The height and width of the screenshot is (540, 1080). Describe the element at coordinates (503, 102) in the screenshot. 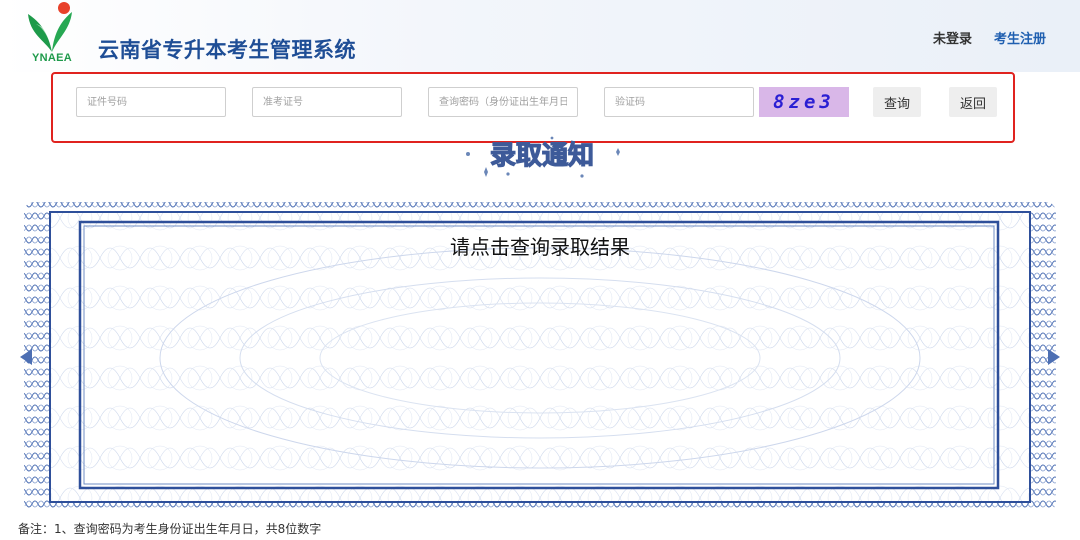

I see `query-password-input` at that location.